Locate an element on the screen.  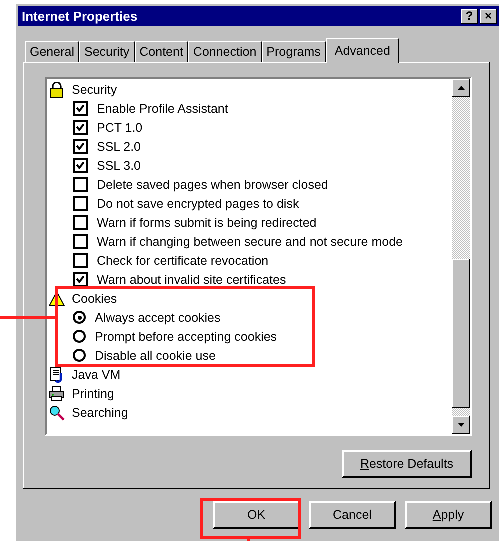
option-label: PCT 1.0 is located at coordinates (120, 127).